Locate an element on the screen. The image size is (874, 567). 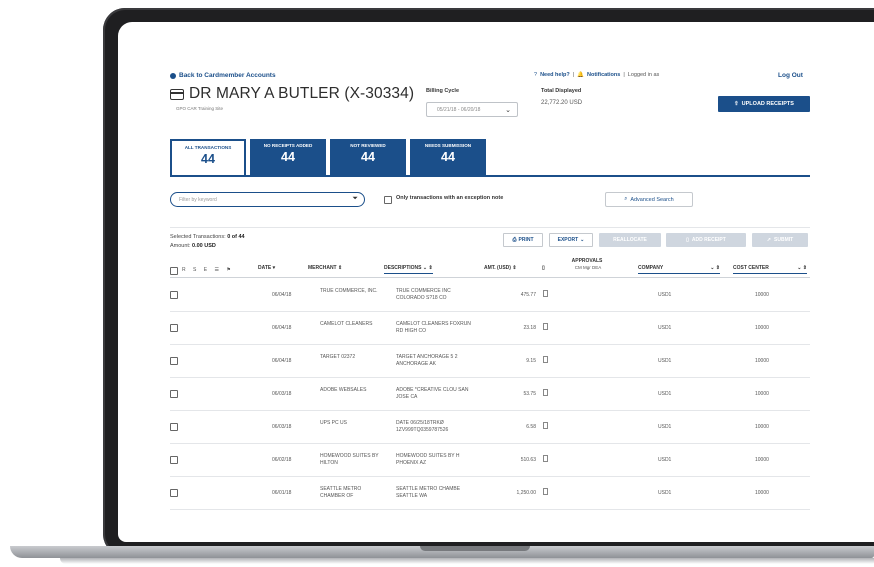
column-header-approvals: APPROVALS is located at coordinates (587, 261).